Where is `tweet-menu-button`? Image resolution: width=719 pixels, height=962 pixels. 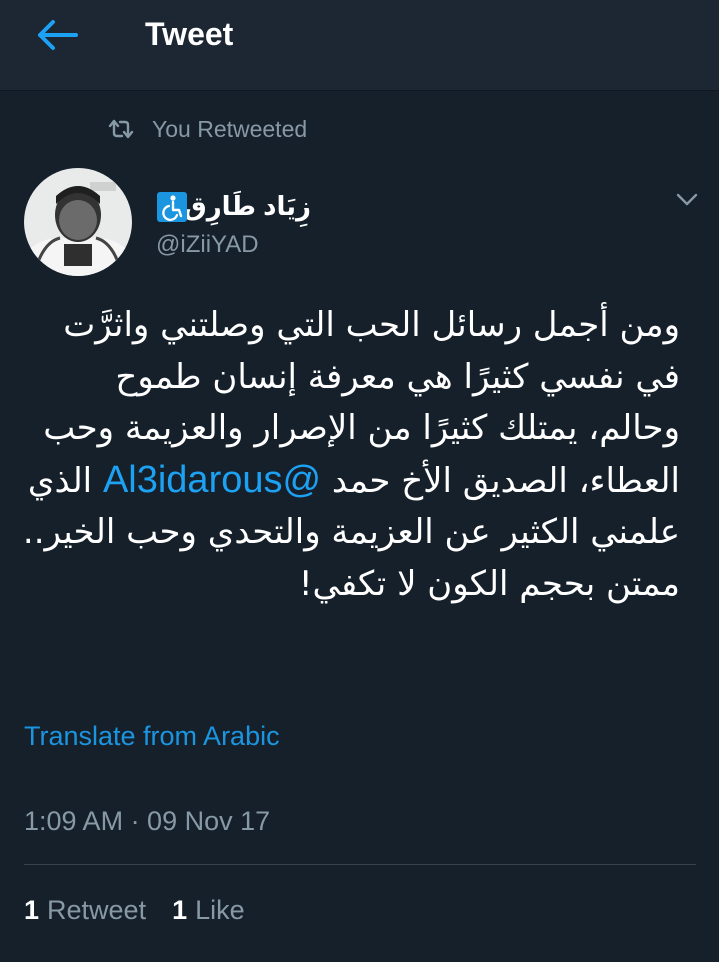
tweet-menu-button is located at coordinates (687, 199).